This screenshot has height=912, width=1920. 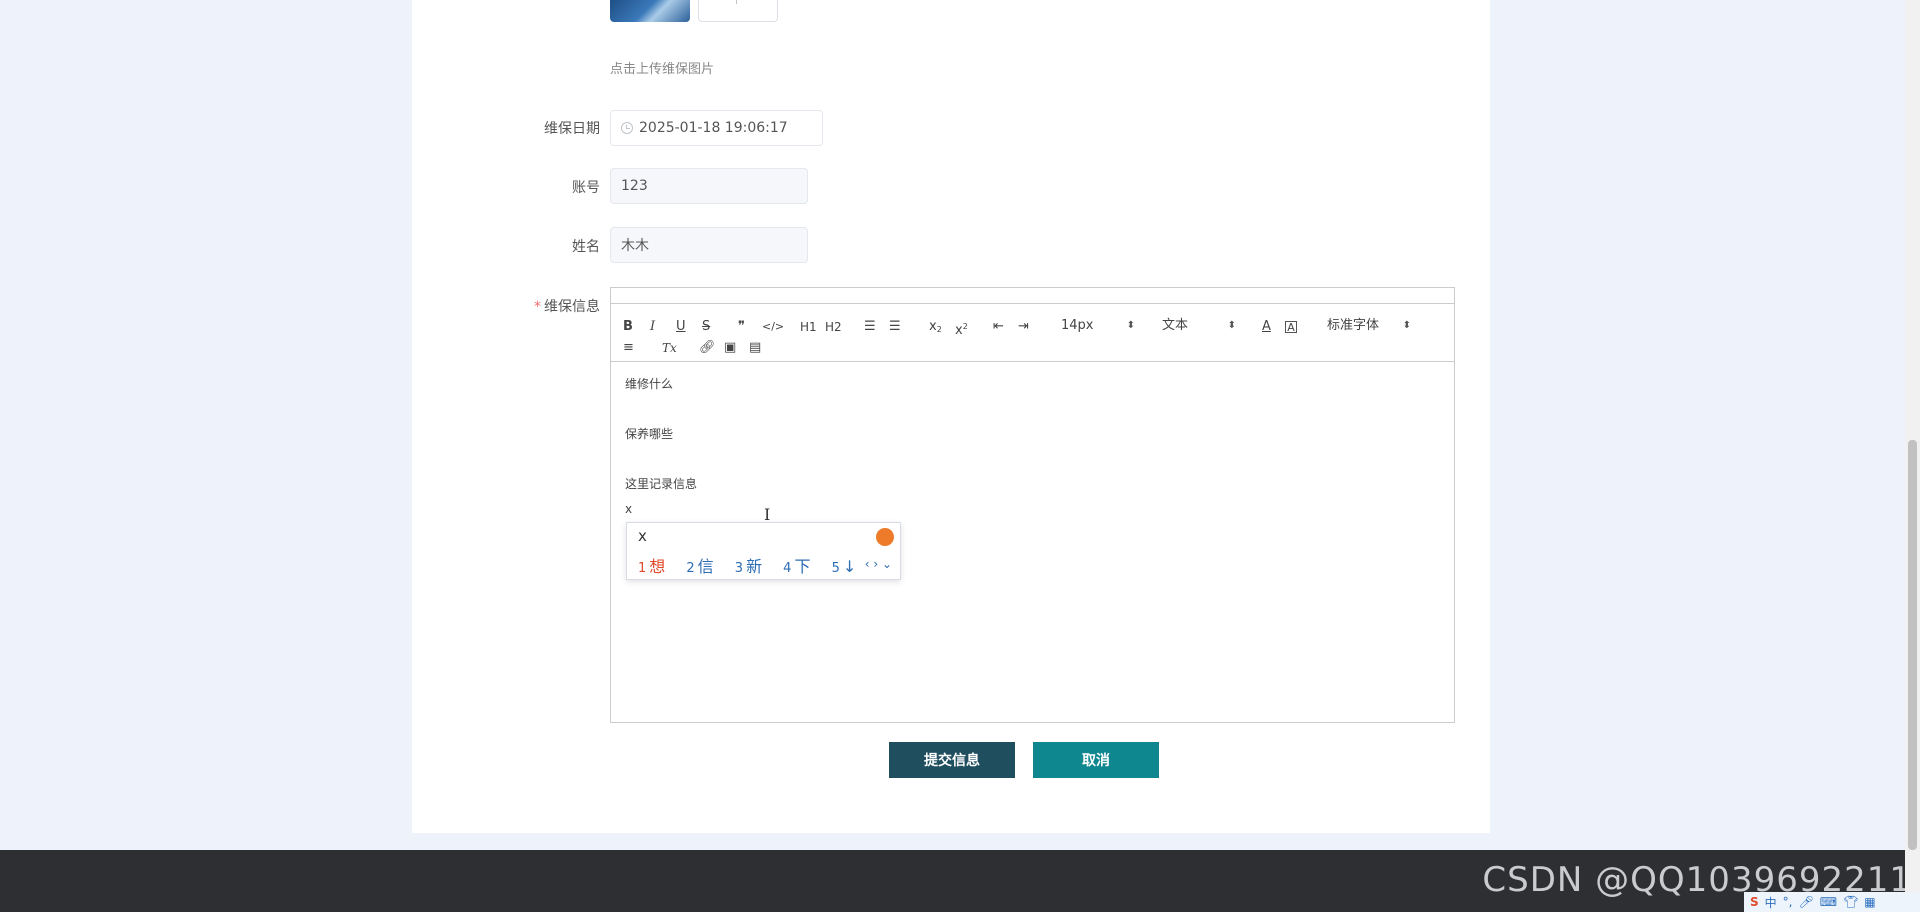 I want to click on page-scrollbar, so click(x=1912, y=456).